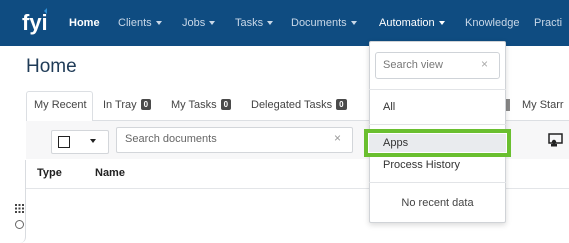  Describe the element at coordinates (35, 22) in the screenshot. I see `fyi-logo-text: fyi` at that location.